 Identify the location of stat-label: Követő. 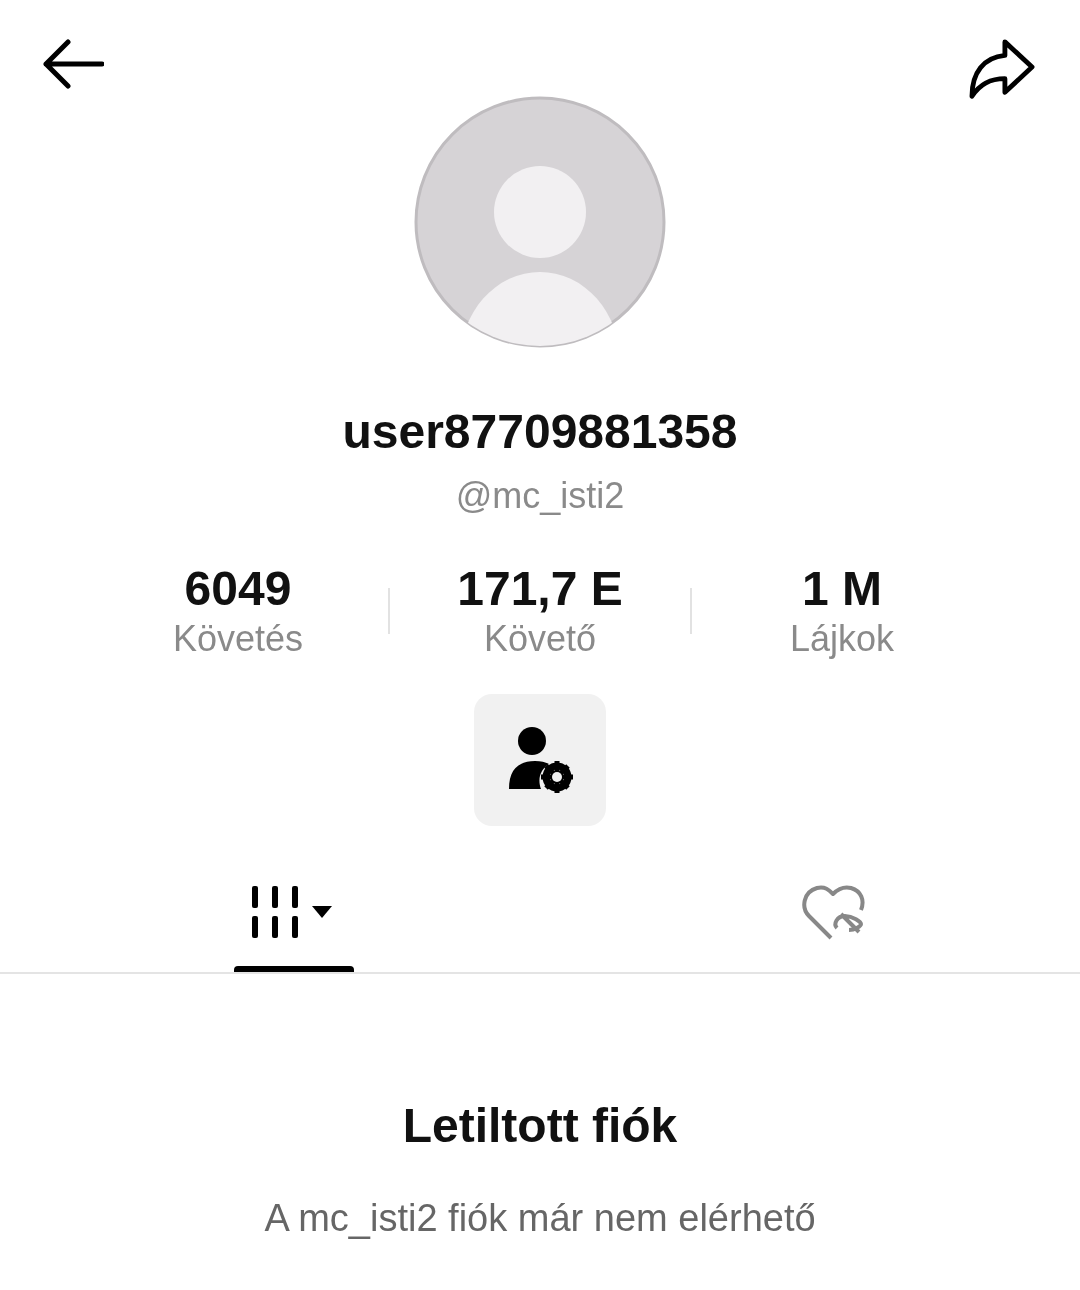
(540, 639).